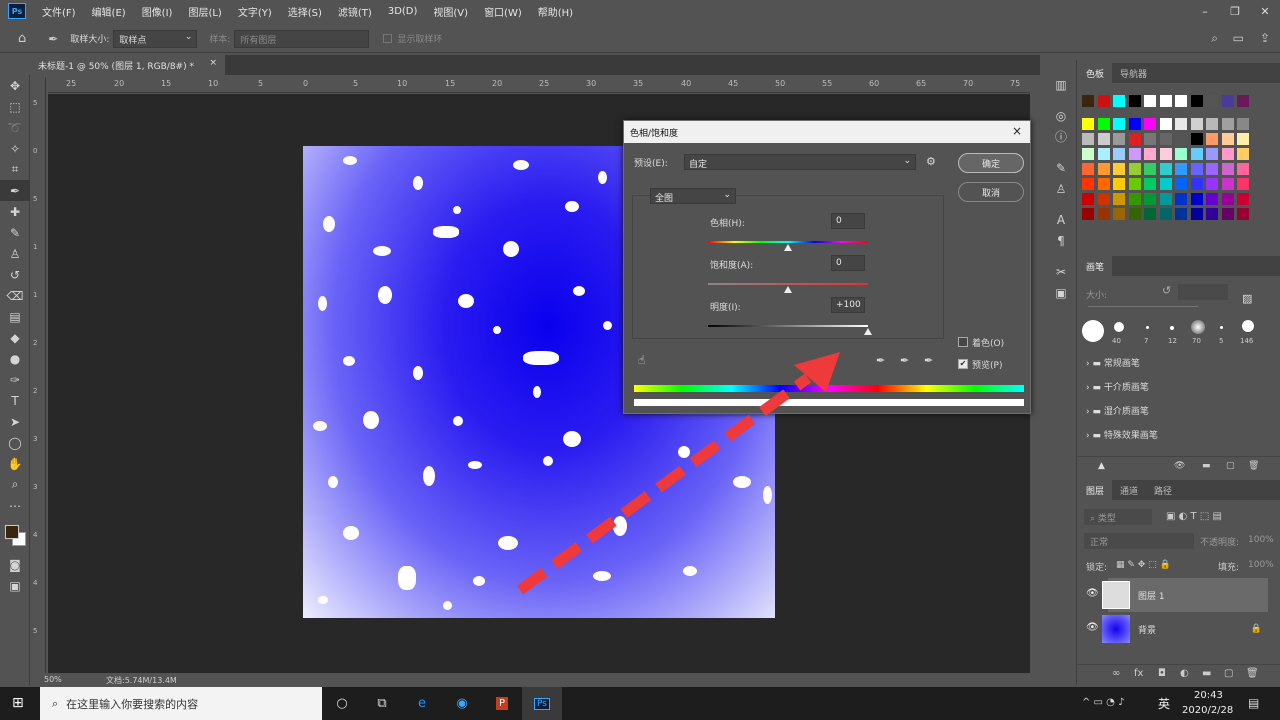 The width and height of the screenshot is (1280, 720). What do you see at coordinates (1101, 466) in the screenshot?
I see `brush-size-preview-slider: ▲` at bounding box center [1101, 466].